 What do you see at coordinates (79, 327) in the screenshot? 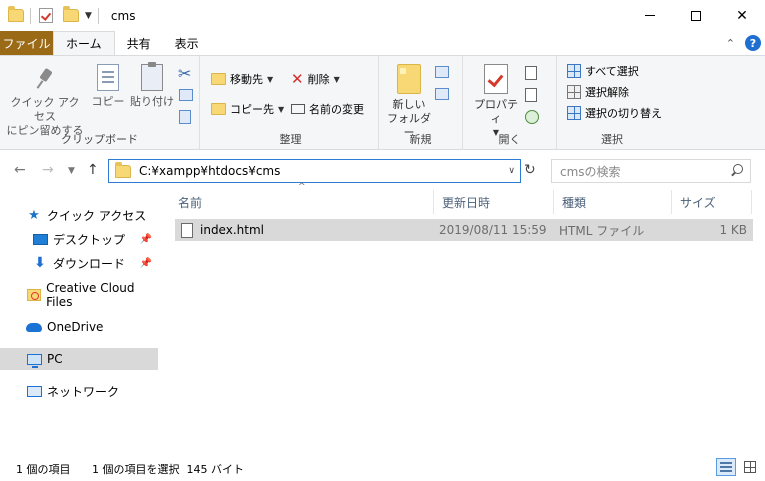
I see `nav-item-onedrive: OneDrive` at bounding box center [79, 327].